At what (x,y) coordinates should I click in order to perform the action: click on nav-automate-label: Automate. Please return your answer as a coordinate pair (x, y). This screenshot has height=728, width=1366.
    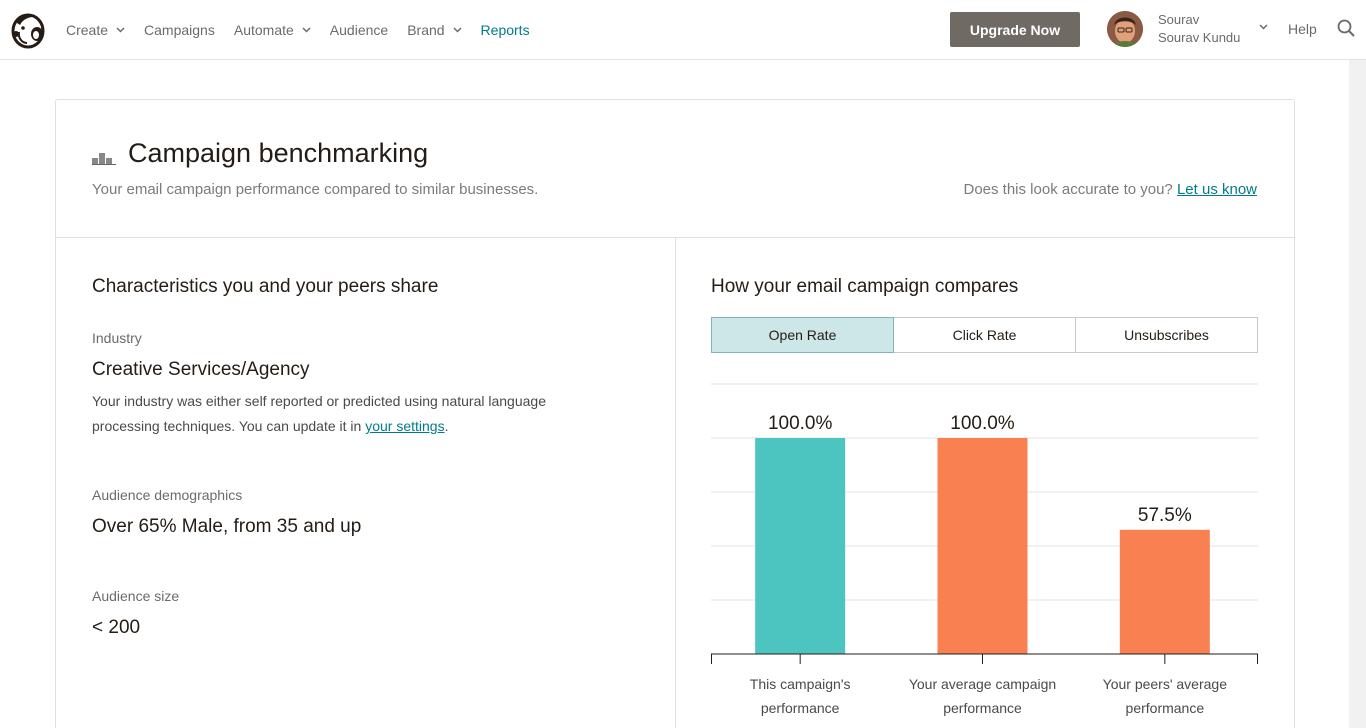
    Looking at the image, I should click on (263, 30).